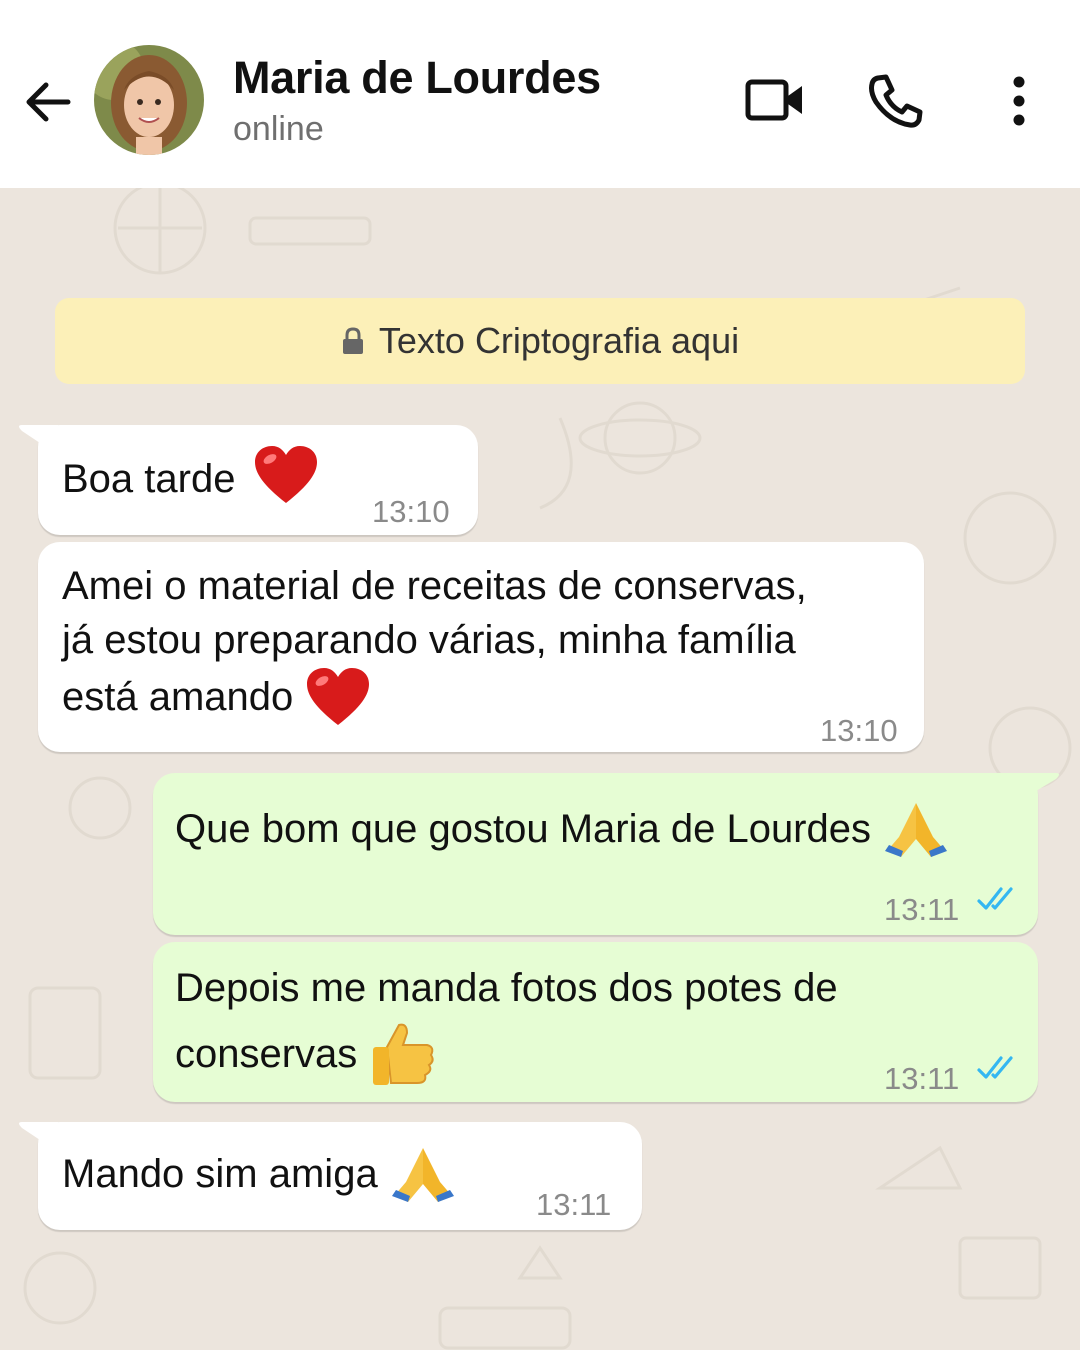  Describe the element at coordinates (278, 129) in the screenshot. I see `contact-status: online` at that location.